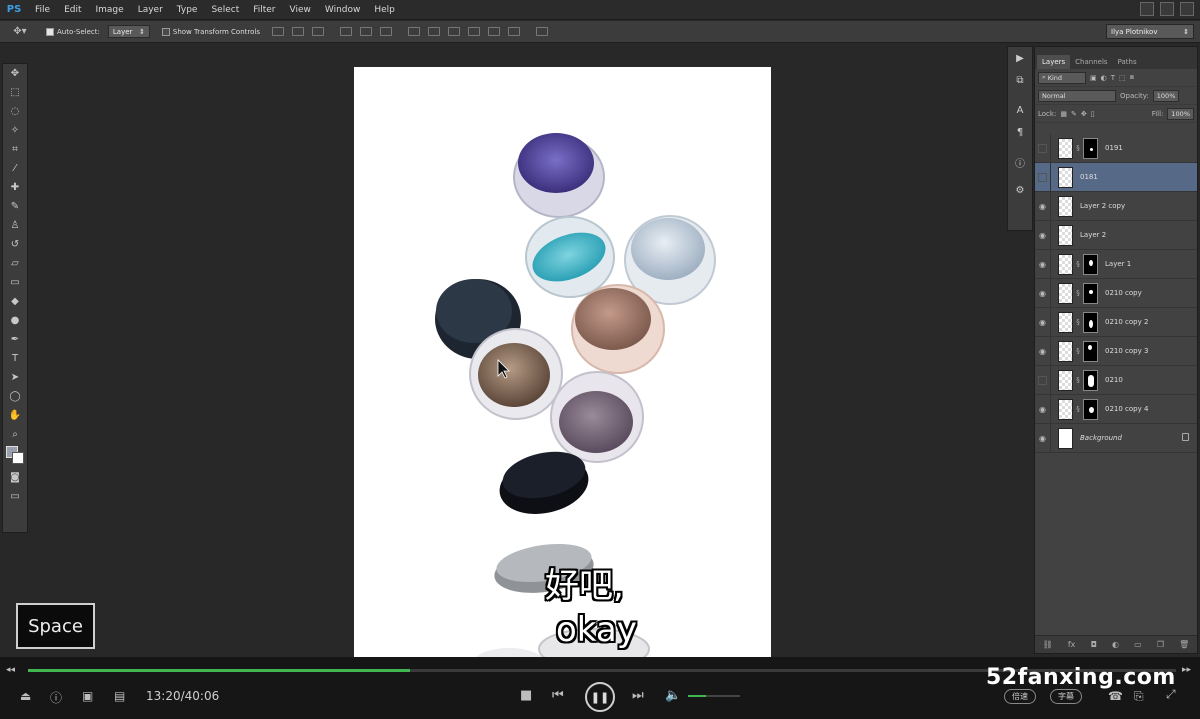  What do you see at coordinates (413, 31) in the screenshot?
I see `distribute-top-icon` at bounding box center [413, 31].